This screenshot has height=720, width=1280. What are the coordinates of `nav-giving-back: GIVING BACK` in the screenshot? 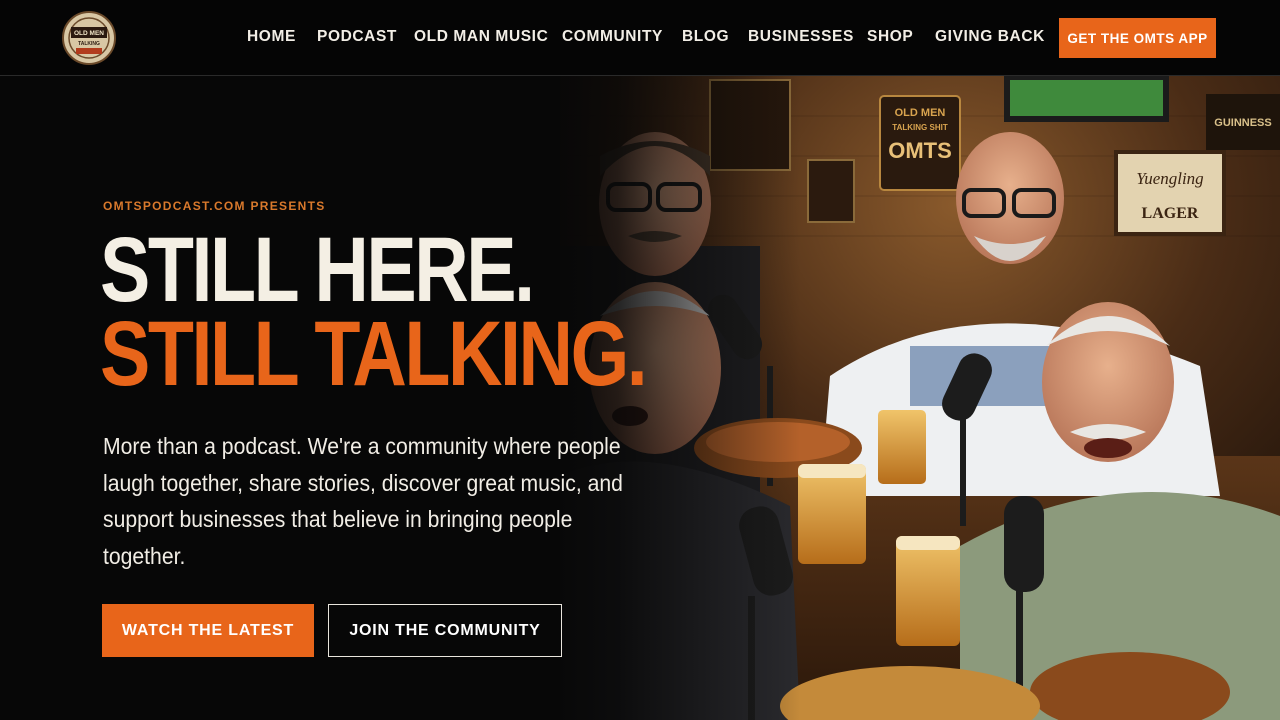 It's located at (990, 37).